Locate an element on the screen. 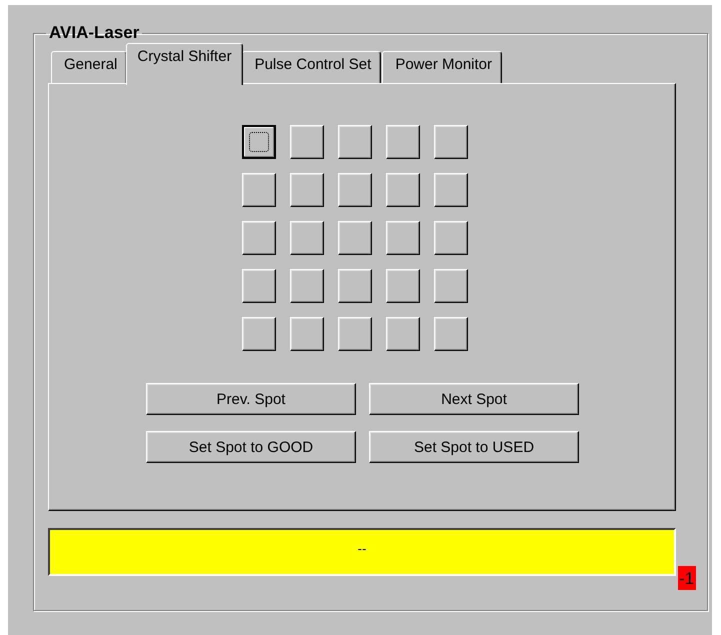 The width and height of the screenshot is (721, 635). status-bar: -- is located at coordinates (362, 552).